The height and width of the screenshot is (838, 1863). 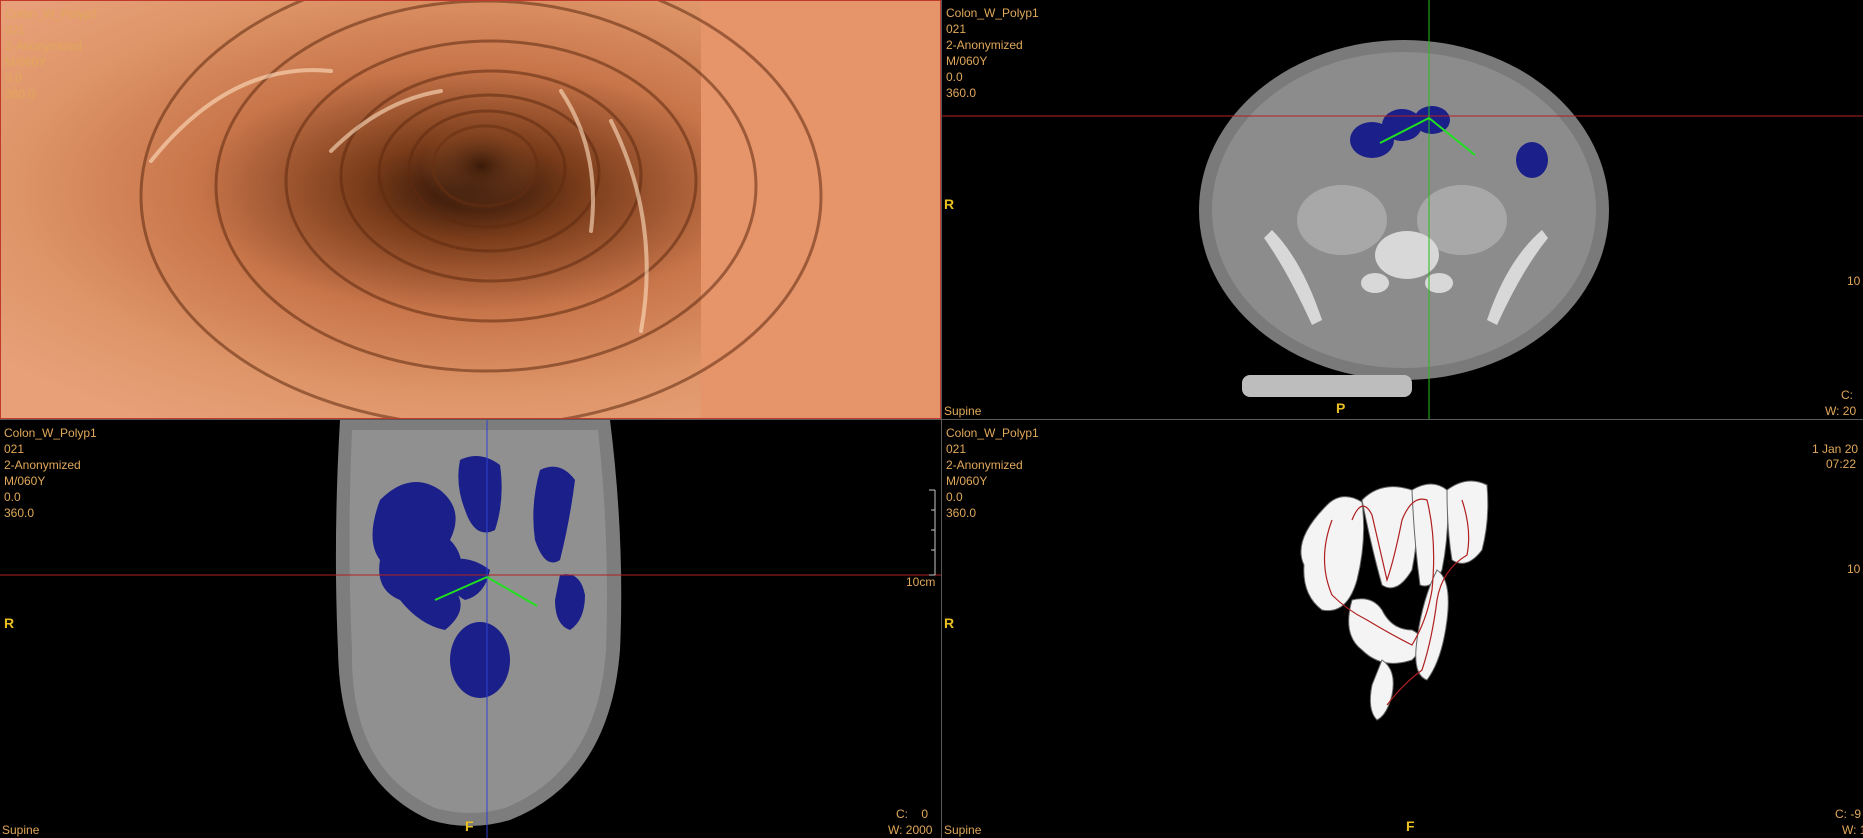 I want to click on horizontal-divider, so click(x=931, y=419).